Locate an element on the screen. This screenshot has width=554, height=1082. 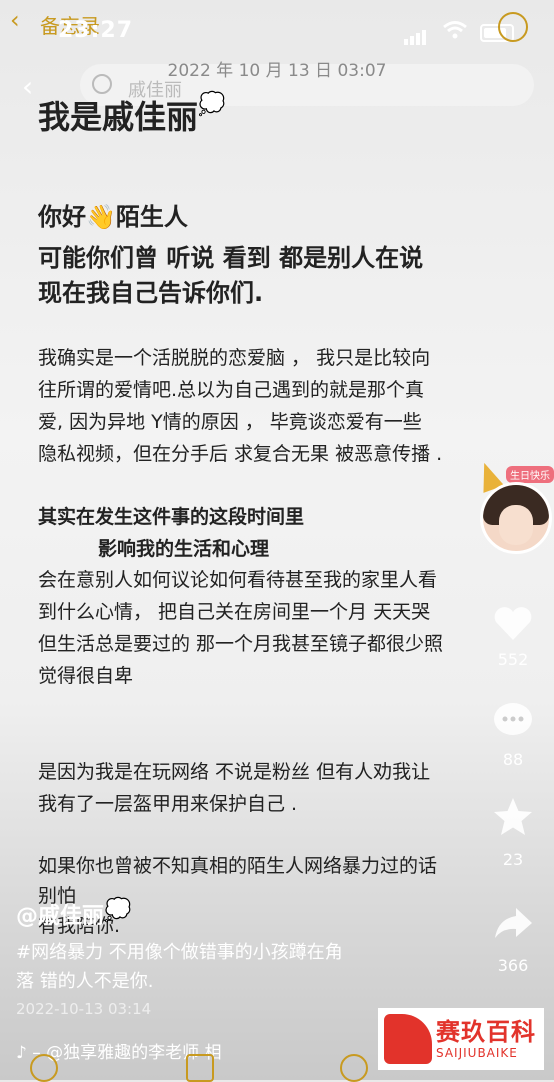
cell-signal-icon is located at coordinates (416, 35).